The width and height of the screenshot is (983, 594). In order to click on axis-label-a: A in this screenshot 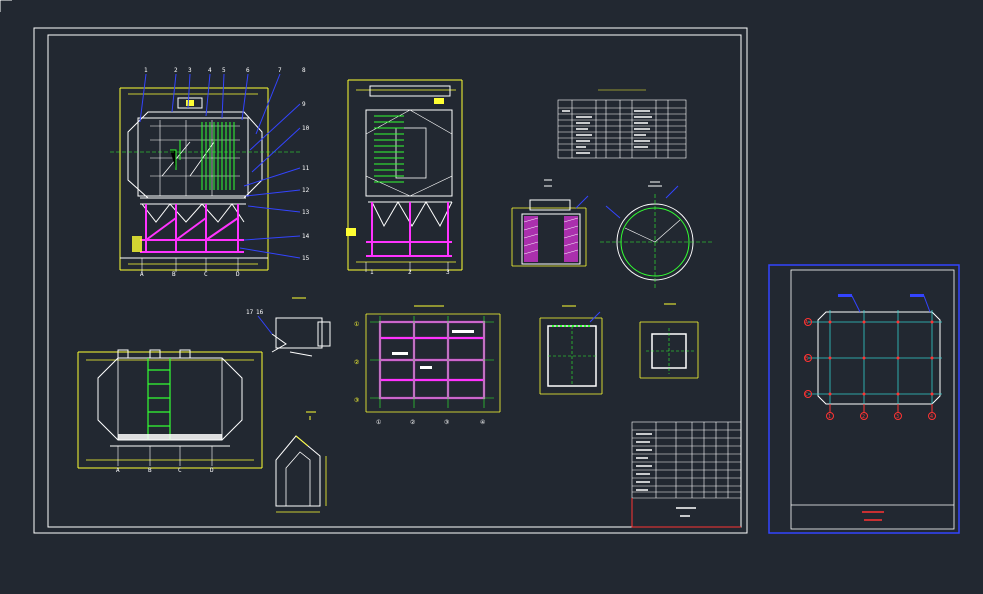, I will do `click(142, 274)`.